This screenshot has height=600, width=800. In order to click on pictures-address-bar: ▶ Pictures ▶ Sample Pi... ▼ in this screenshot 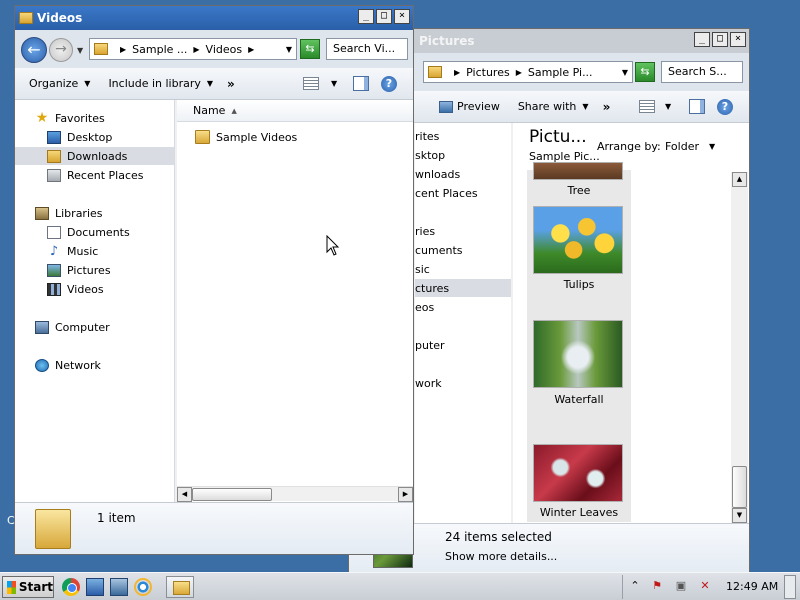, I will do `click(528, 72)`.